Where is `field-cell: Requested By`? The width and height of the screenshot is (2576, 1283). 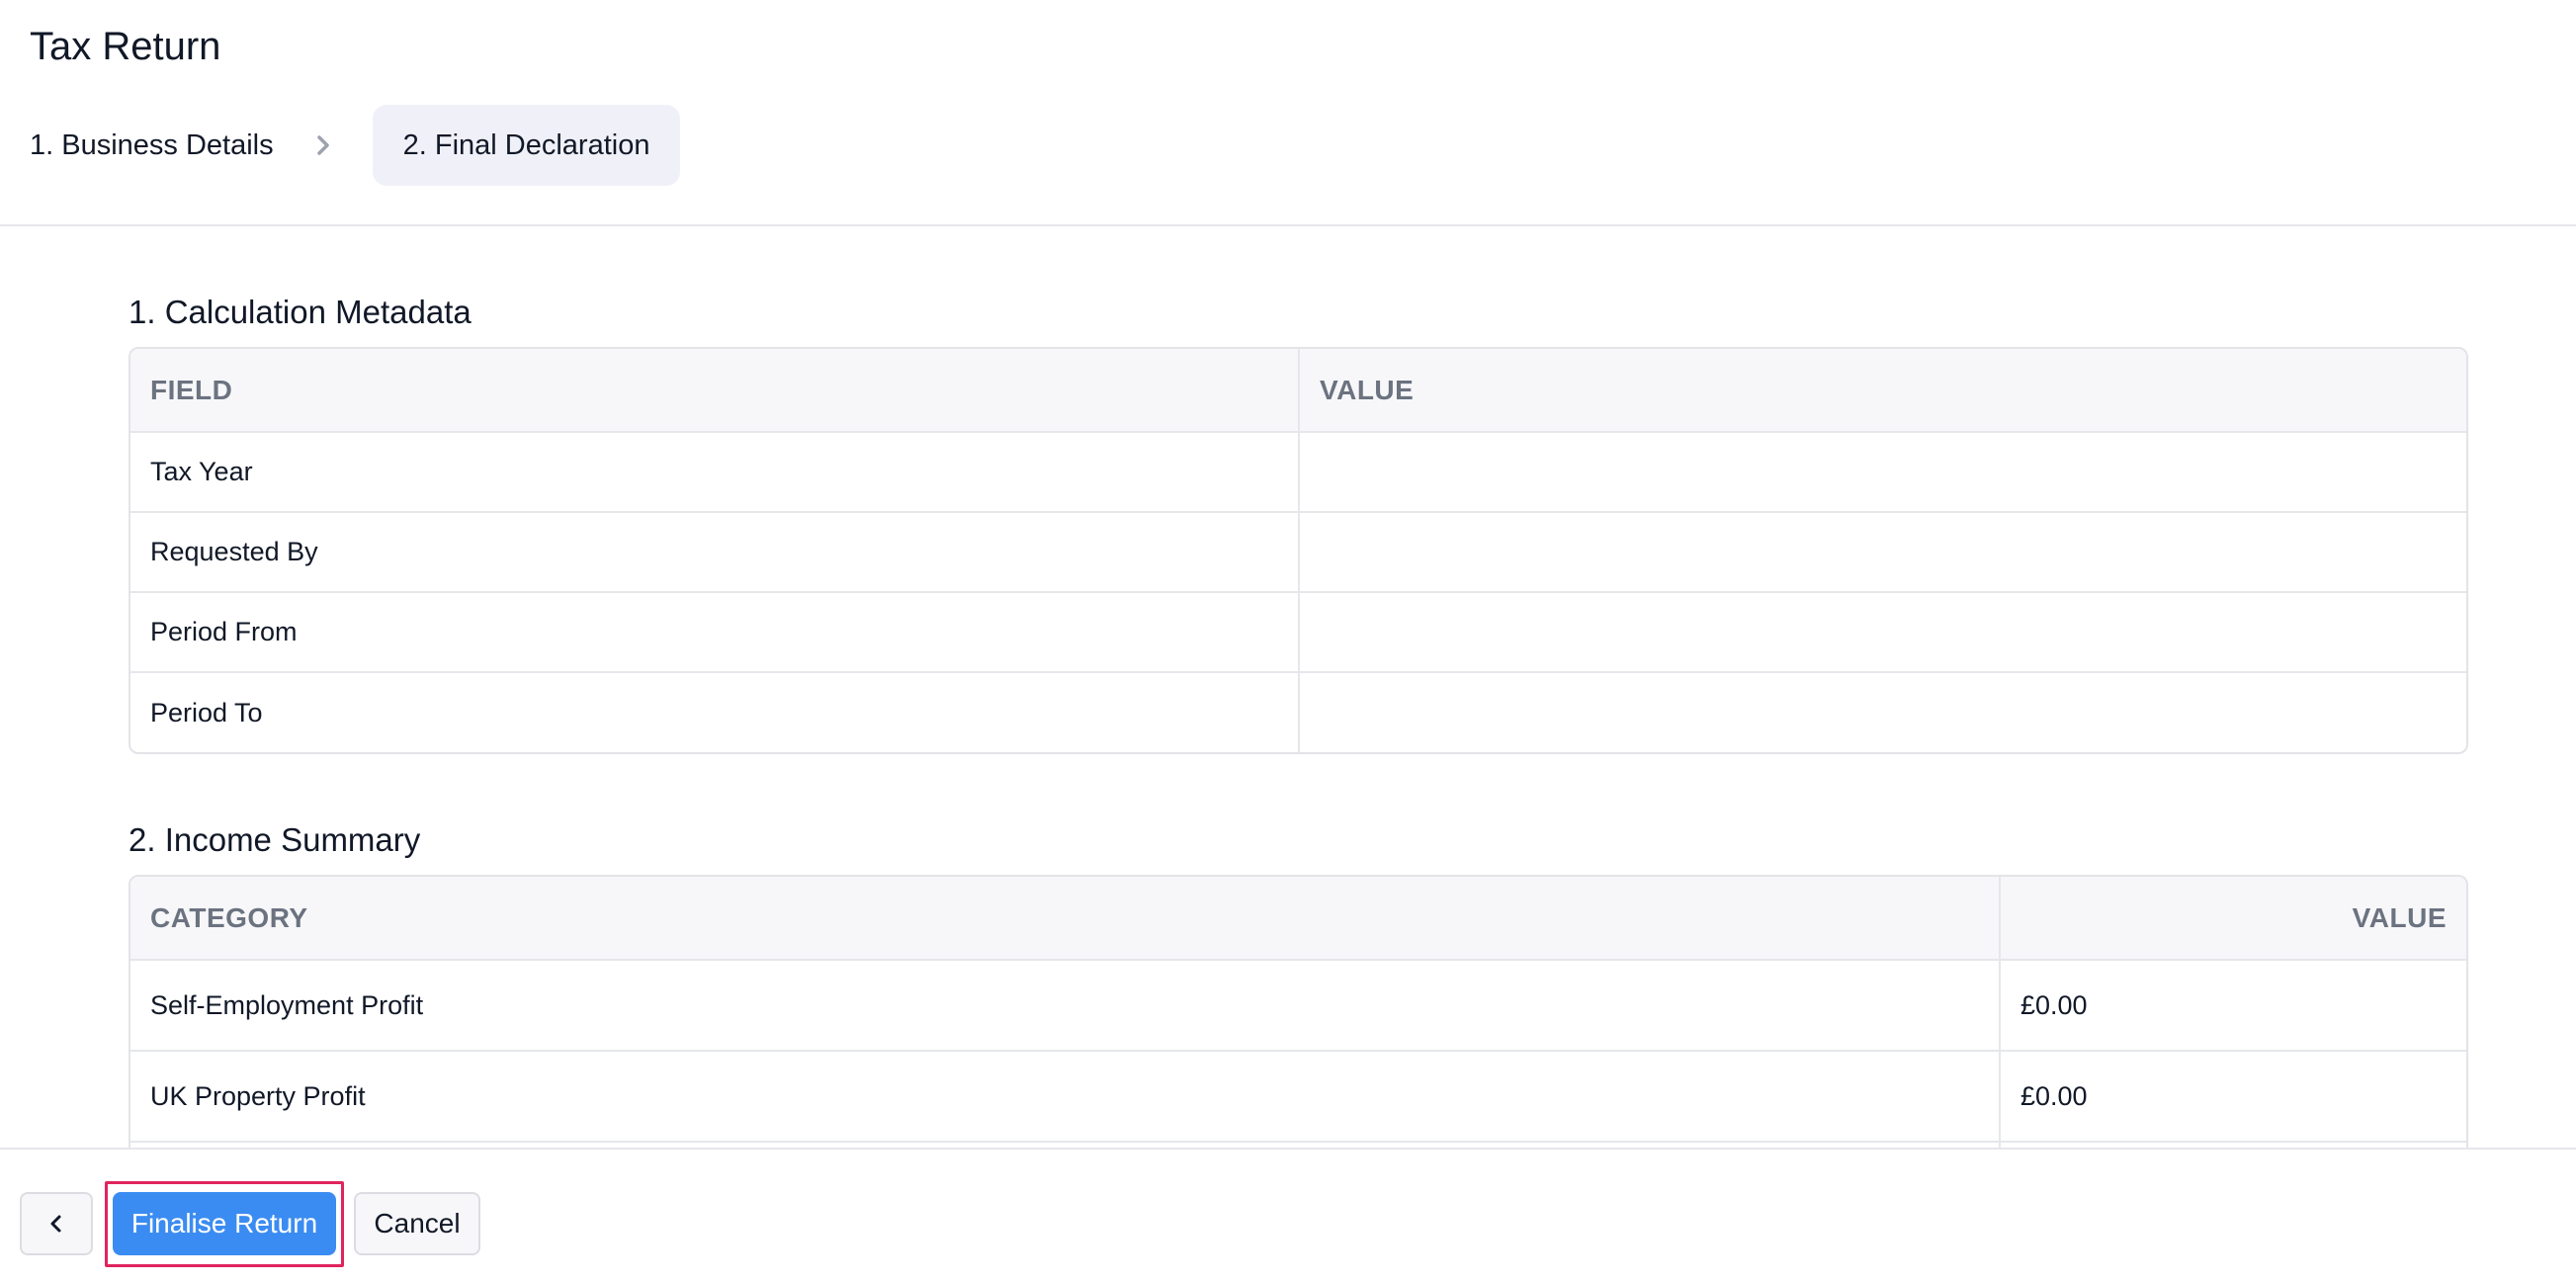
field-cell: Requested By is located at coordinates (715, 552).